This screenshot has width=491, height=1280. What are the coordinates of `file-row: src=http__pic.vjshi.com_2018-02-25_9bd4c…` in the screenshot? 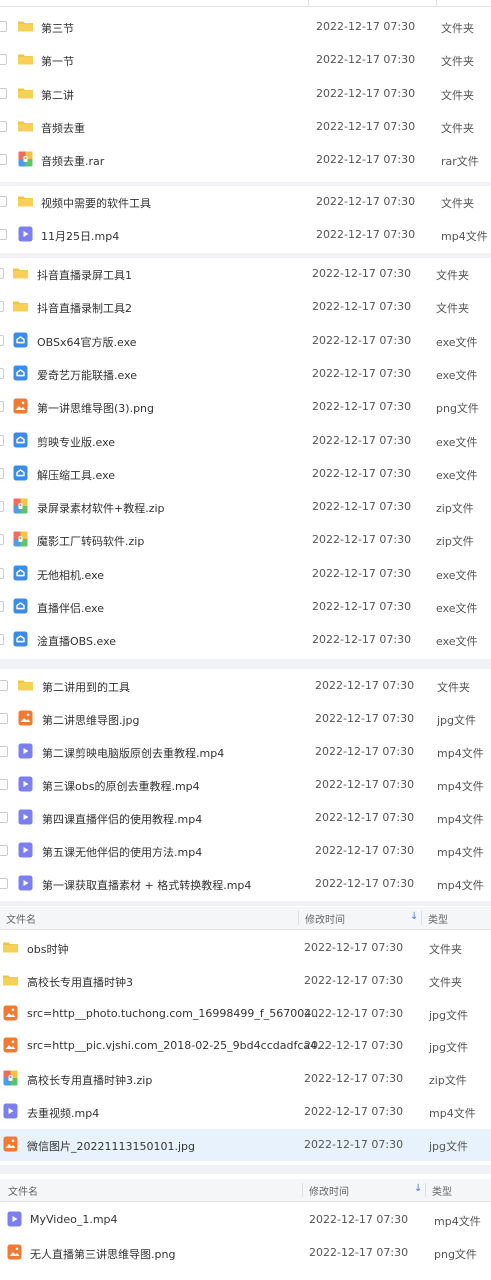 It's located at (245, 1046).